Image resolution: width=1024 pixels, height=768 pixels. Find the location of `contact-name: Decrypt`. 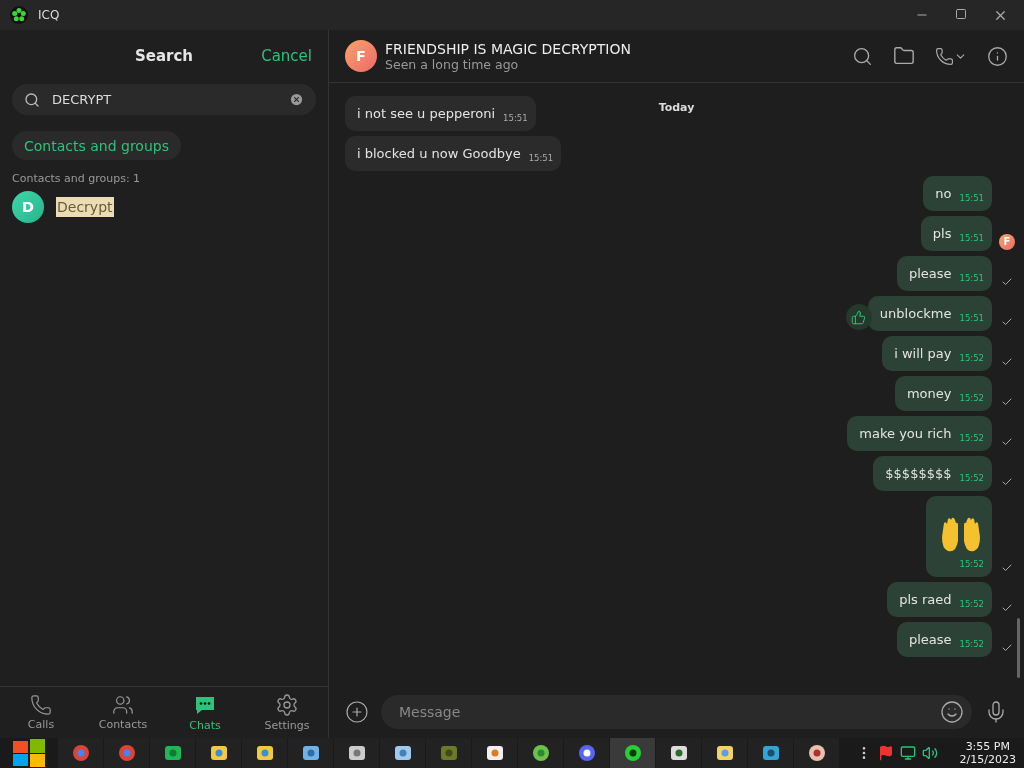

contact-name: Decrypt is located at coordinates (85, 207).